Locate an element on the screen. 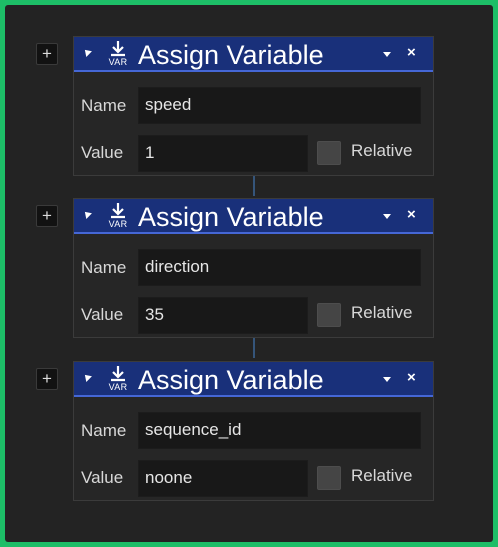 The height and width of the screenshot is (547, 498). value-field: 35 is located at coordinates (223, 315).